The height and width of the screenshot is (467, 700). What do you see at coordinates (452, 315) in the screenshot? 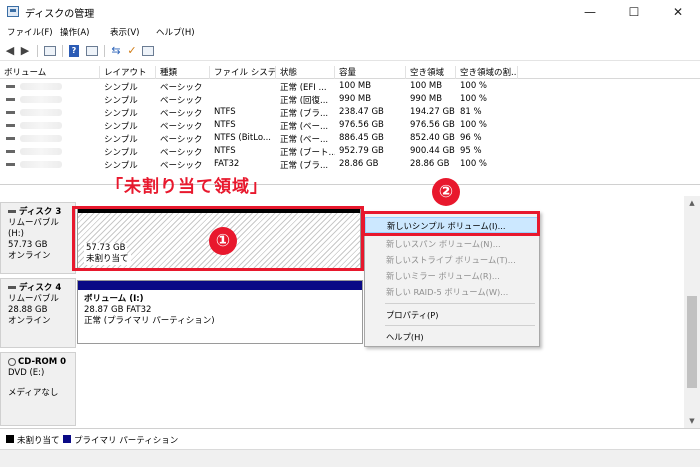
I see `menu-properties: プロパティ(P)` at bounding box center [452, 315].